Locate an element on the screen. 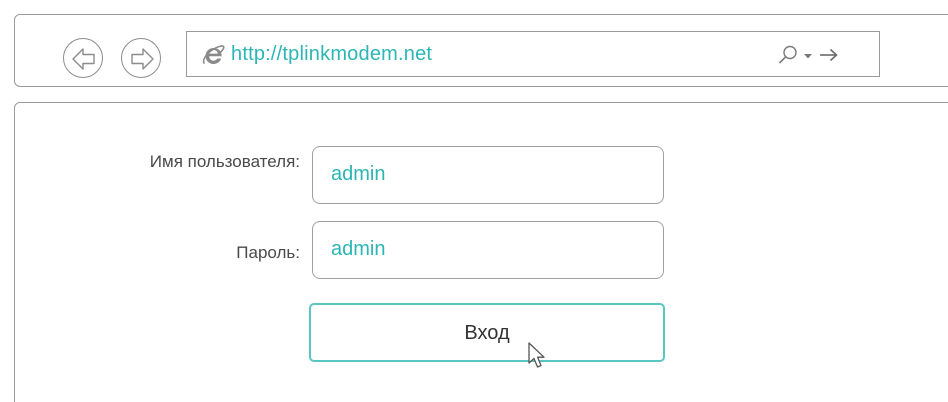  address-bar: http://tplinkmodem.net is located at coordinates (533, 54).